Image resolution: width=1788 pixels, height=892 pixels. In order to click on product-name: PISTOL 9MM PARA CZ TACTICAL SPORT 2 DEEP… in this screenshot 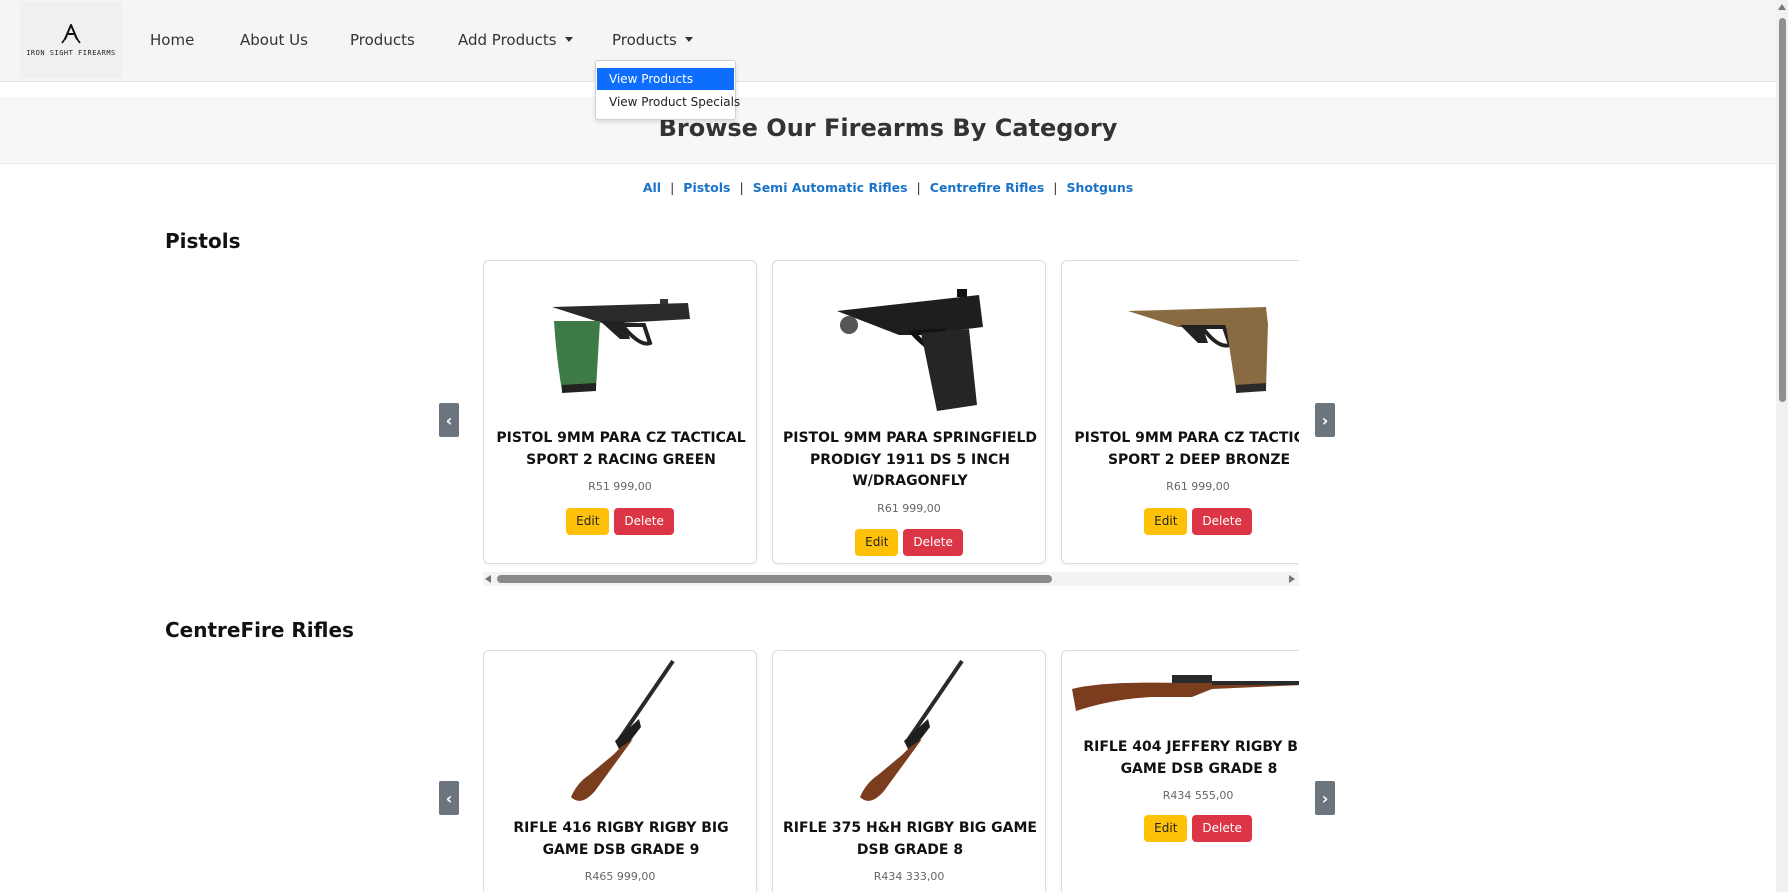, I will do `click(1186, 449)`.